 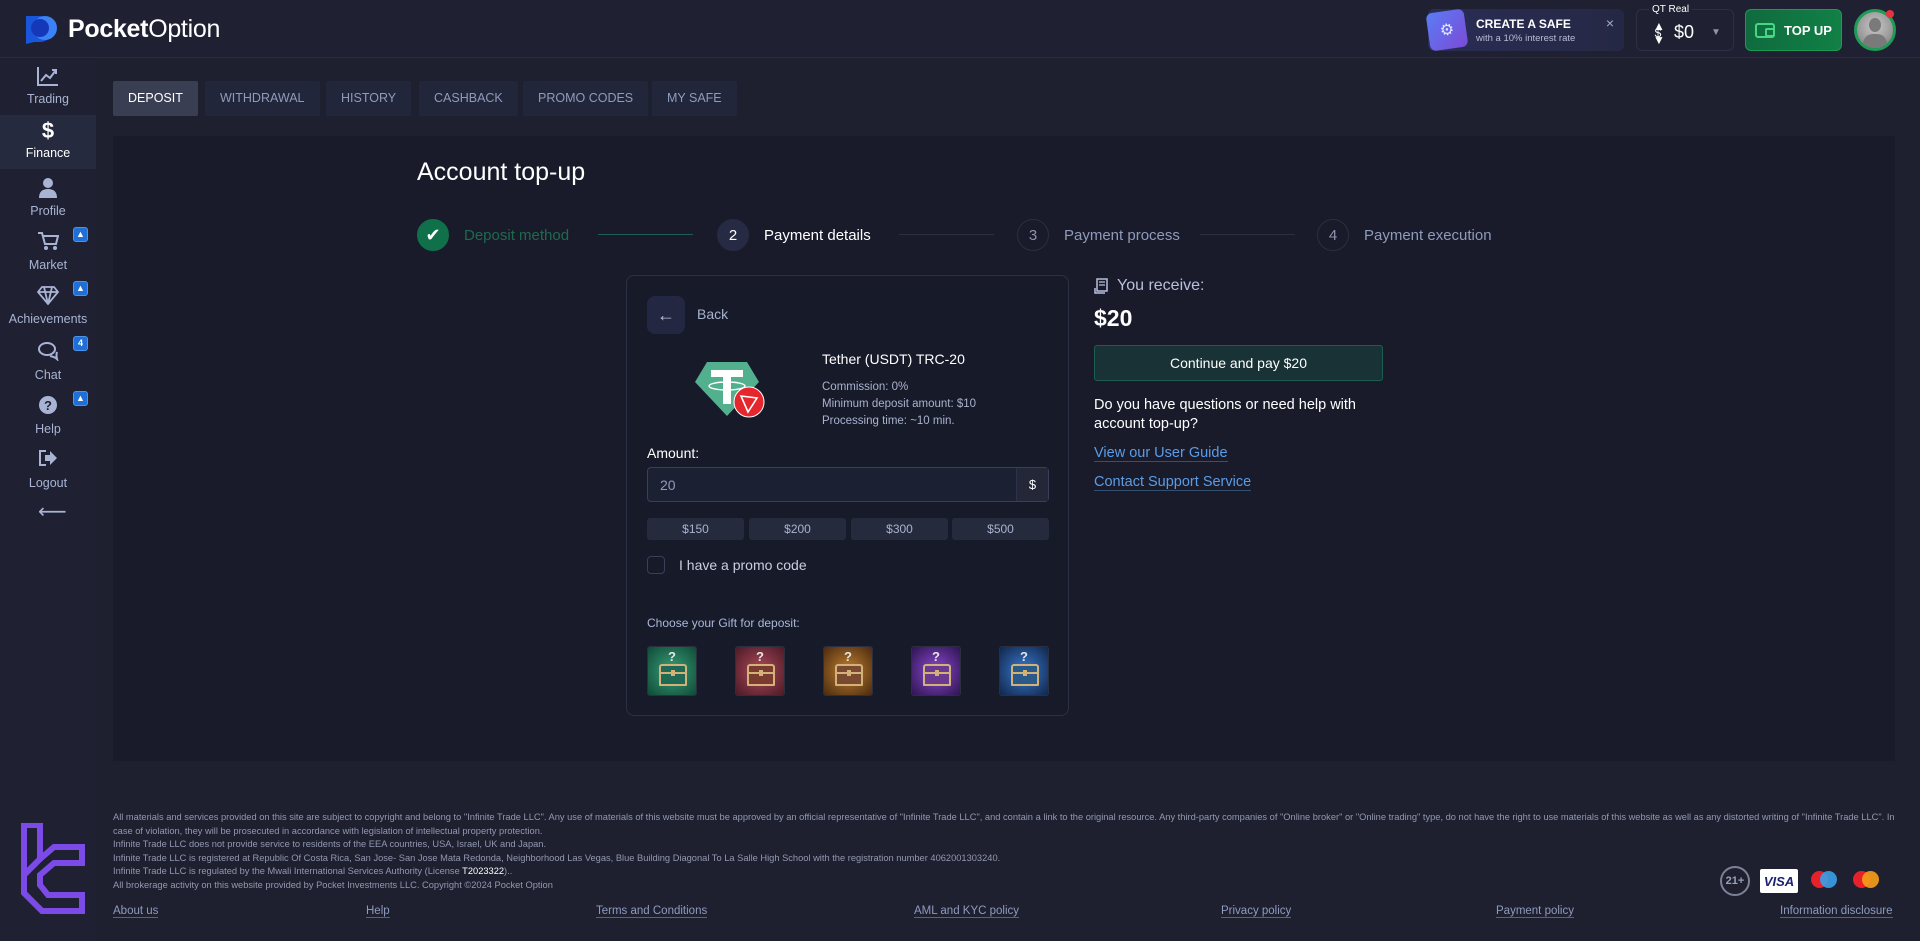 I want to click on step-payment-details: 2 Payment details, so click(x=794, y=235).